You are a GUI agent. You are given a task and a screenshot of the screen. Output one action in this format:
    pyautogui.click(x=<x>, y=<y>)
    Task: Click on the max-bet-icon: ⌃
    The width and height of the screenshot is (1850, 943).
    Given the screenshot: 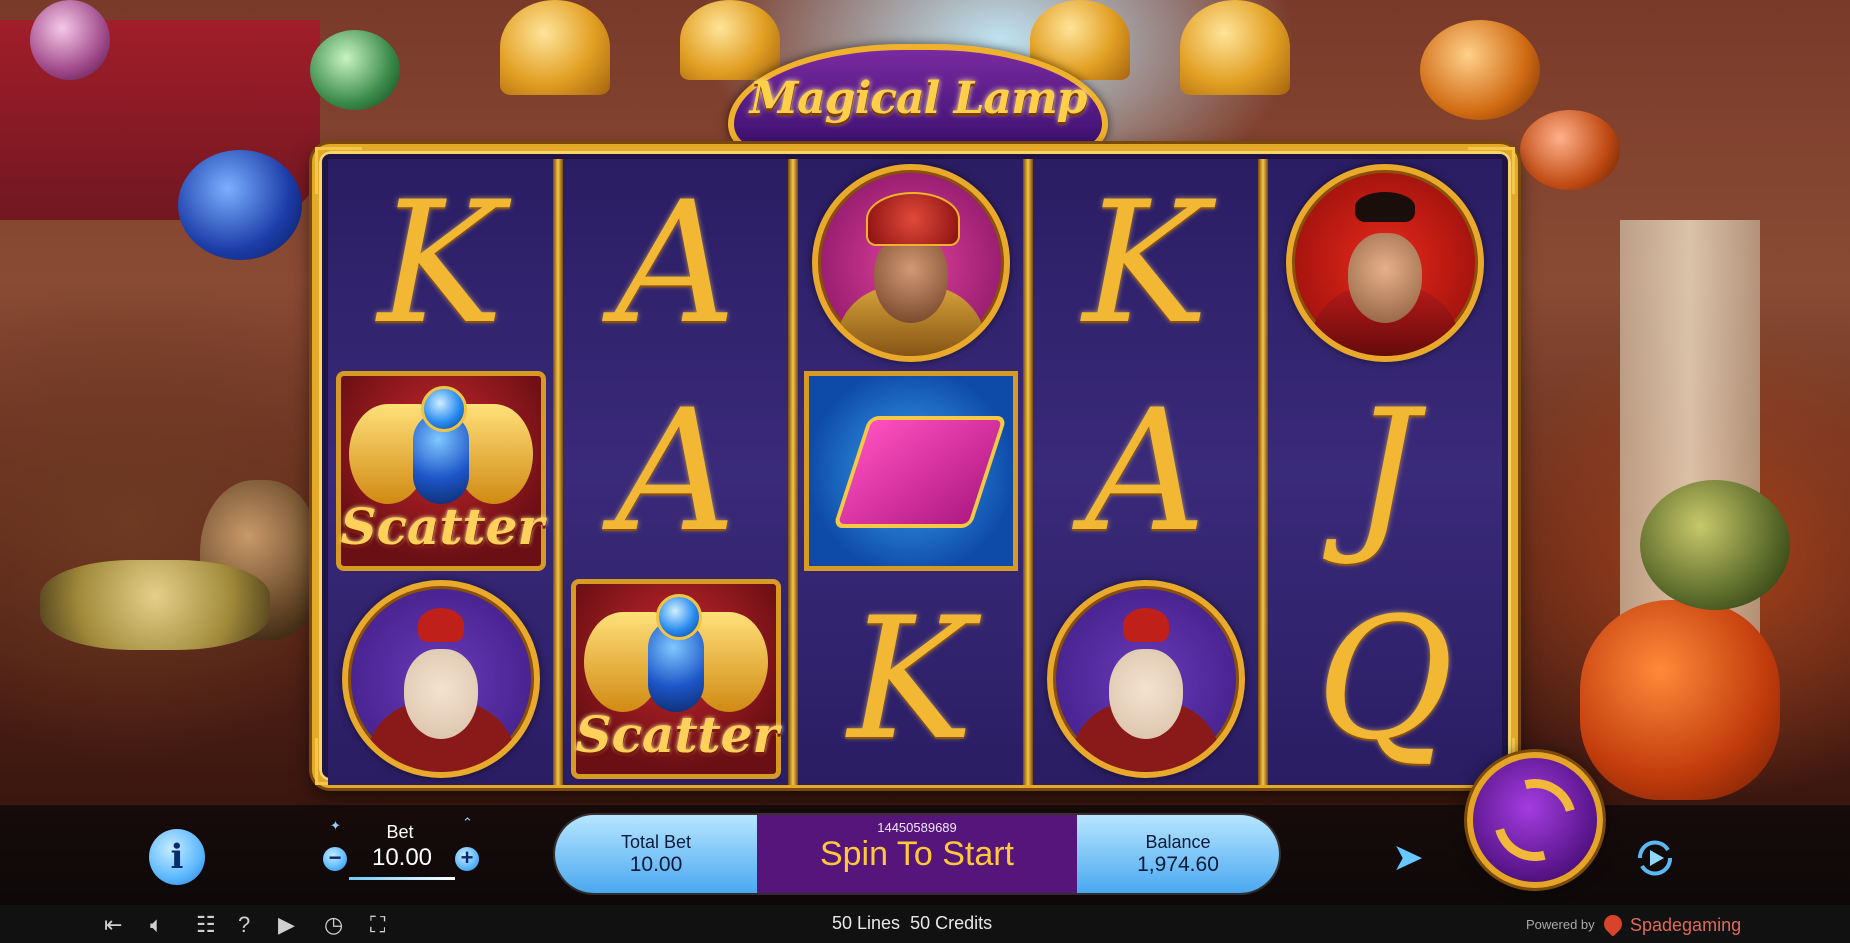 What is the action you would take?
    pyautogui.click(x=467, y=823)
    